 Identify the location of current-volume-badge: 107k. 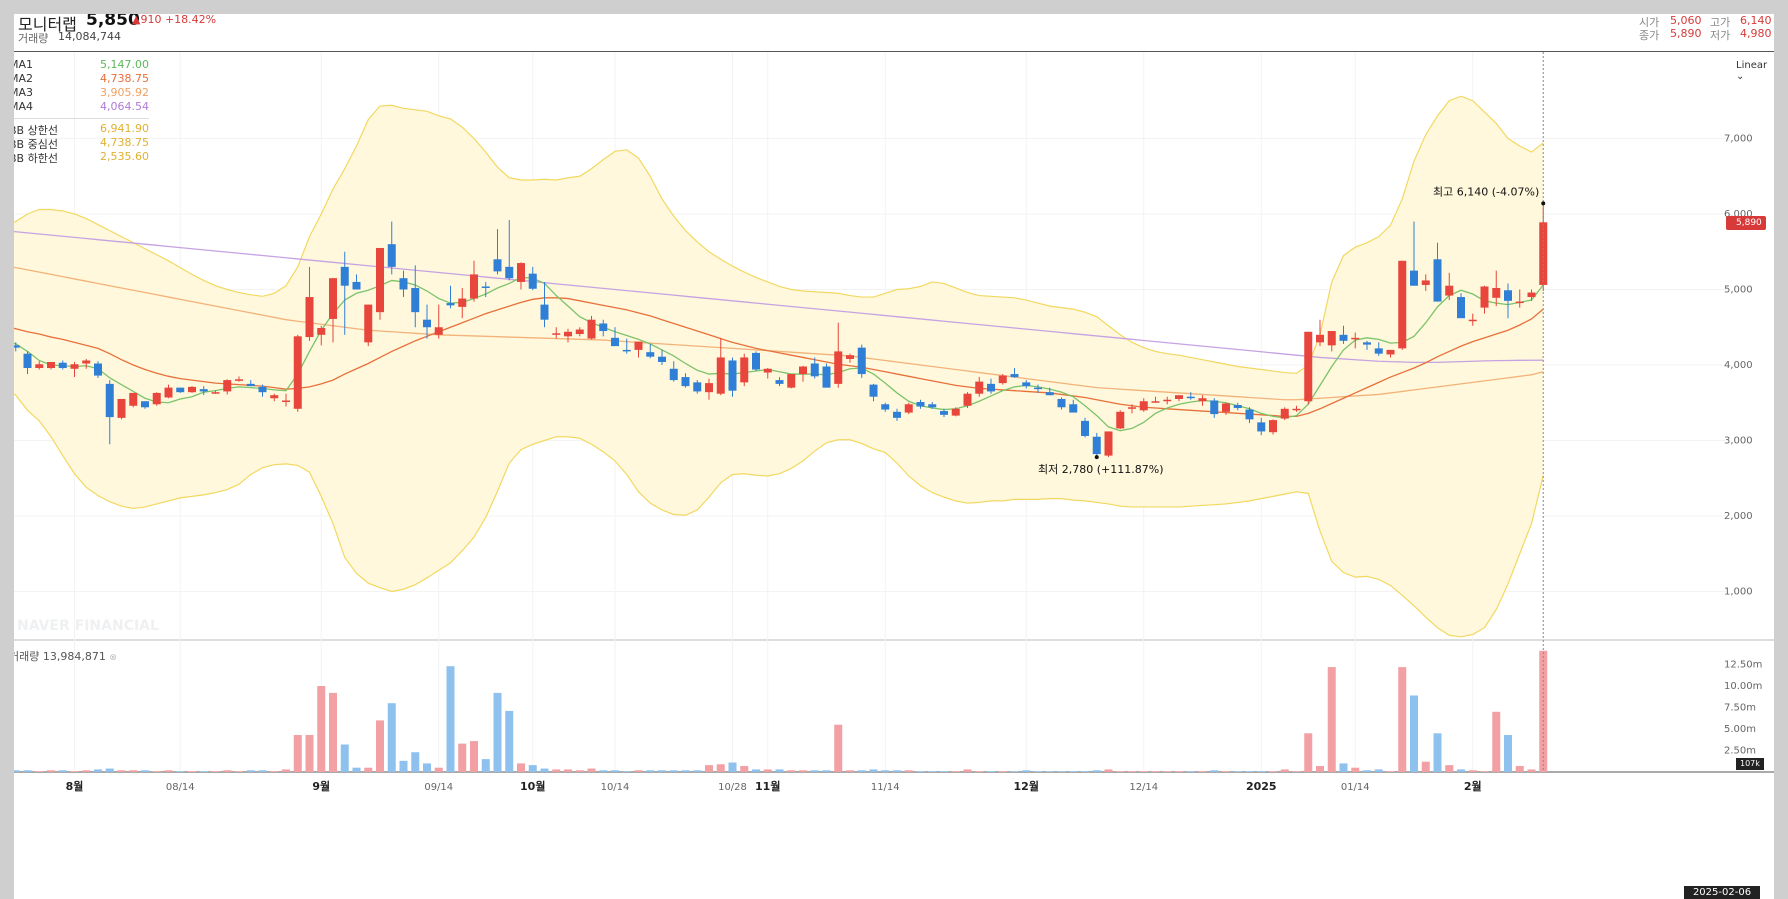
(1750, 764).